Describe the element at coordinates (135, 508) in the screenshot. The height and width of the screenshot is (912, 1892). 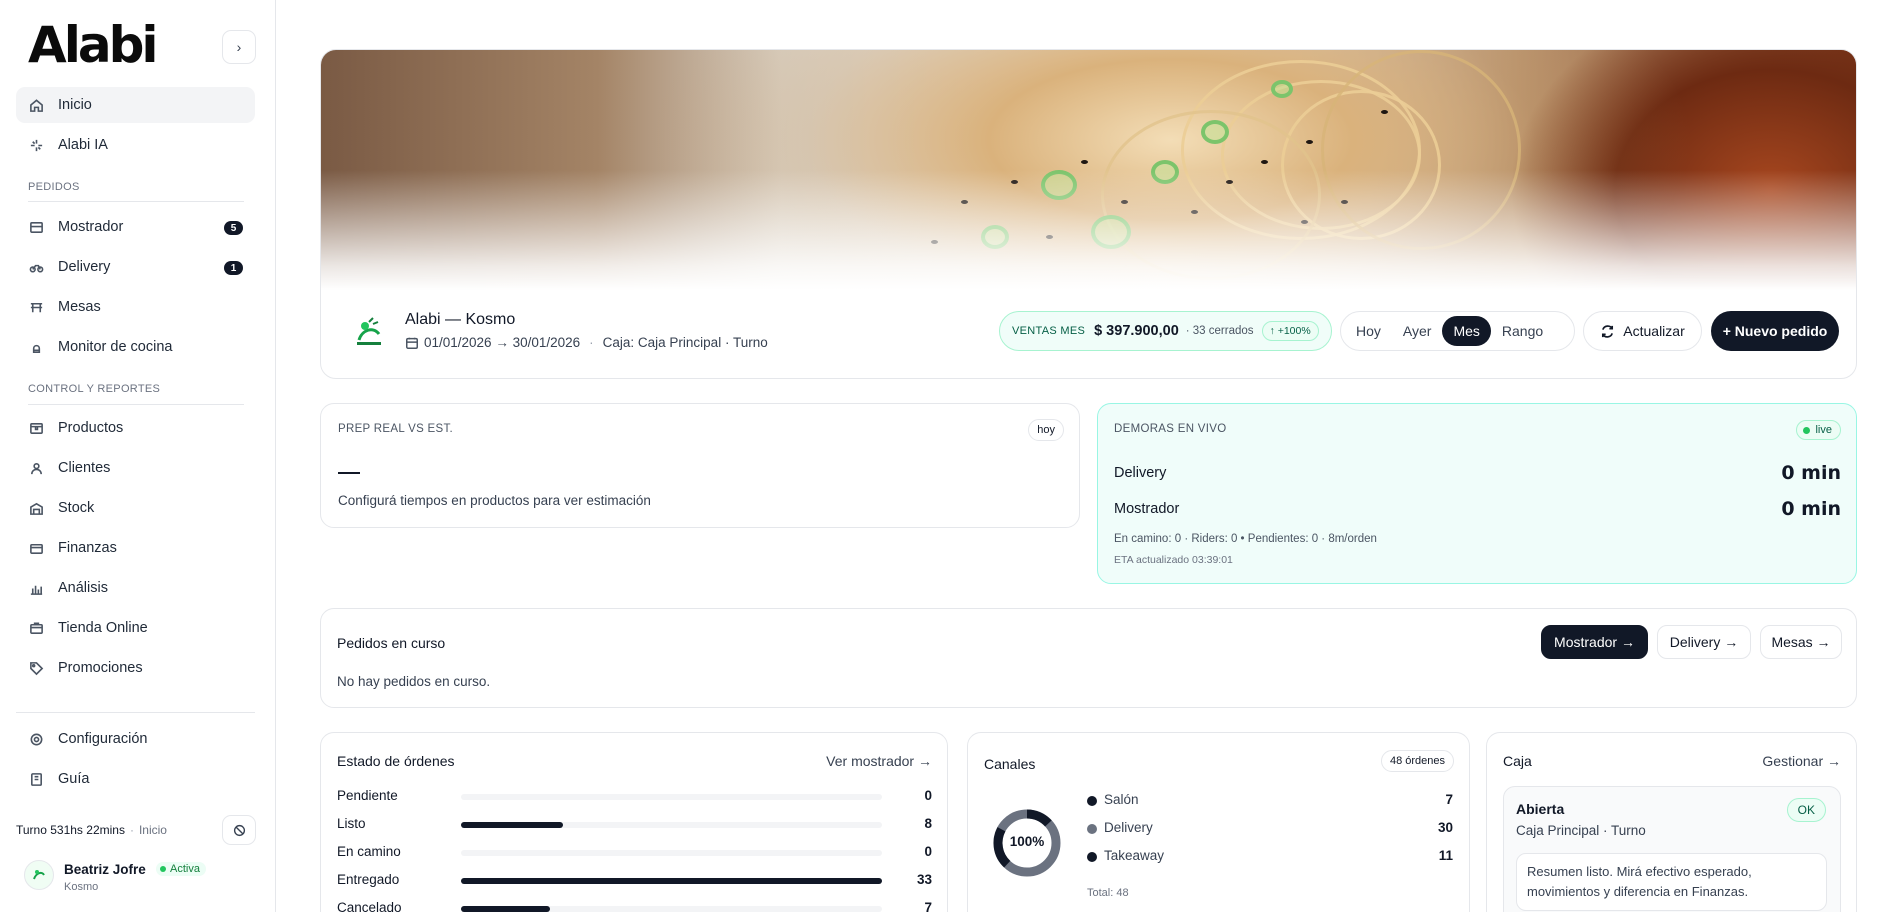
I see `sidebar-item-stock: Stock` at that location.